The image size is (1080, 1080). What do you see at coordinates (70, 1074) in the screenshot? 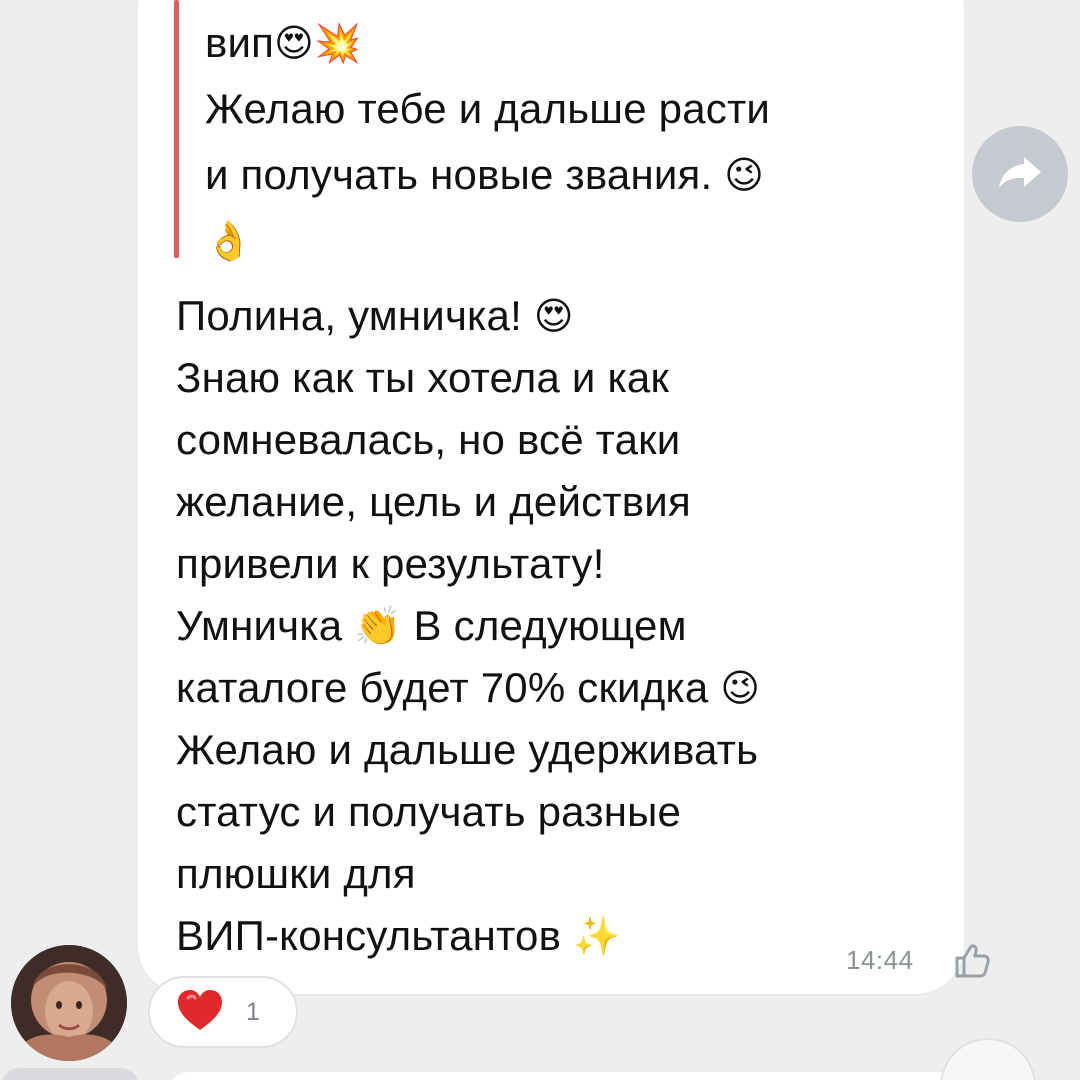
I see `next-message-avatar-edge` at bounding box center [70, 1074].